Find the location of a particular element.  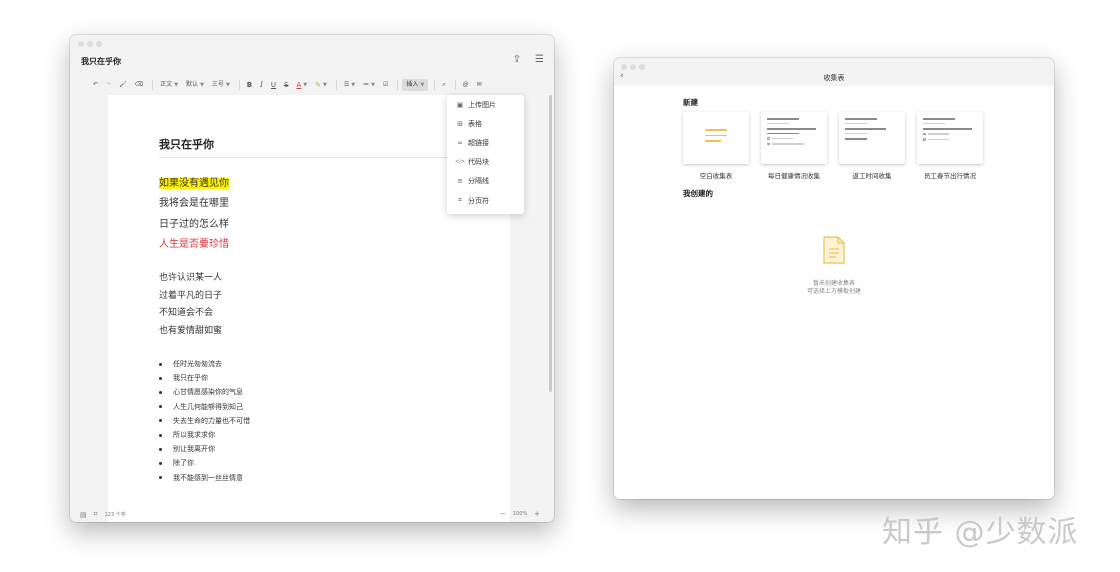

eraser-icon: ⌫ is located at coordinates (139, 85).